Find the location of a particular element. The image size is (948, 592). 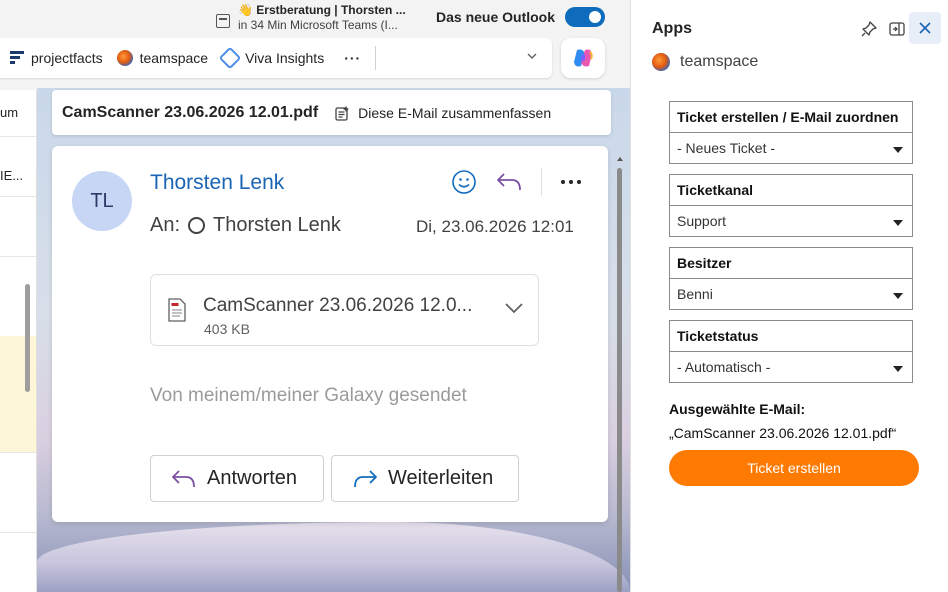

dock-pane-icon is located at coordinates (897, 29).